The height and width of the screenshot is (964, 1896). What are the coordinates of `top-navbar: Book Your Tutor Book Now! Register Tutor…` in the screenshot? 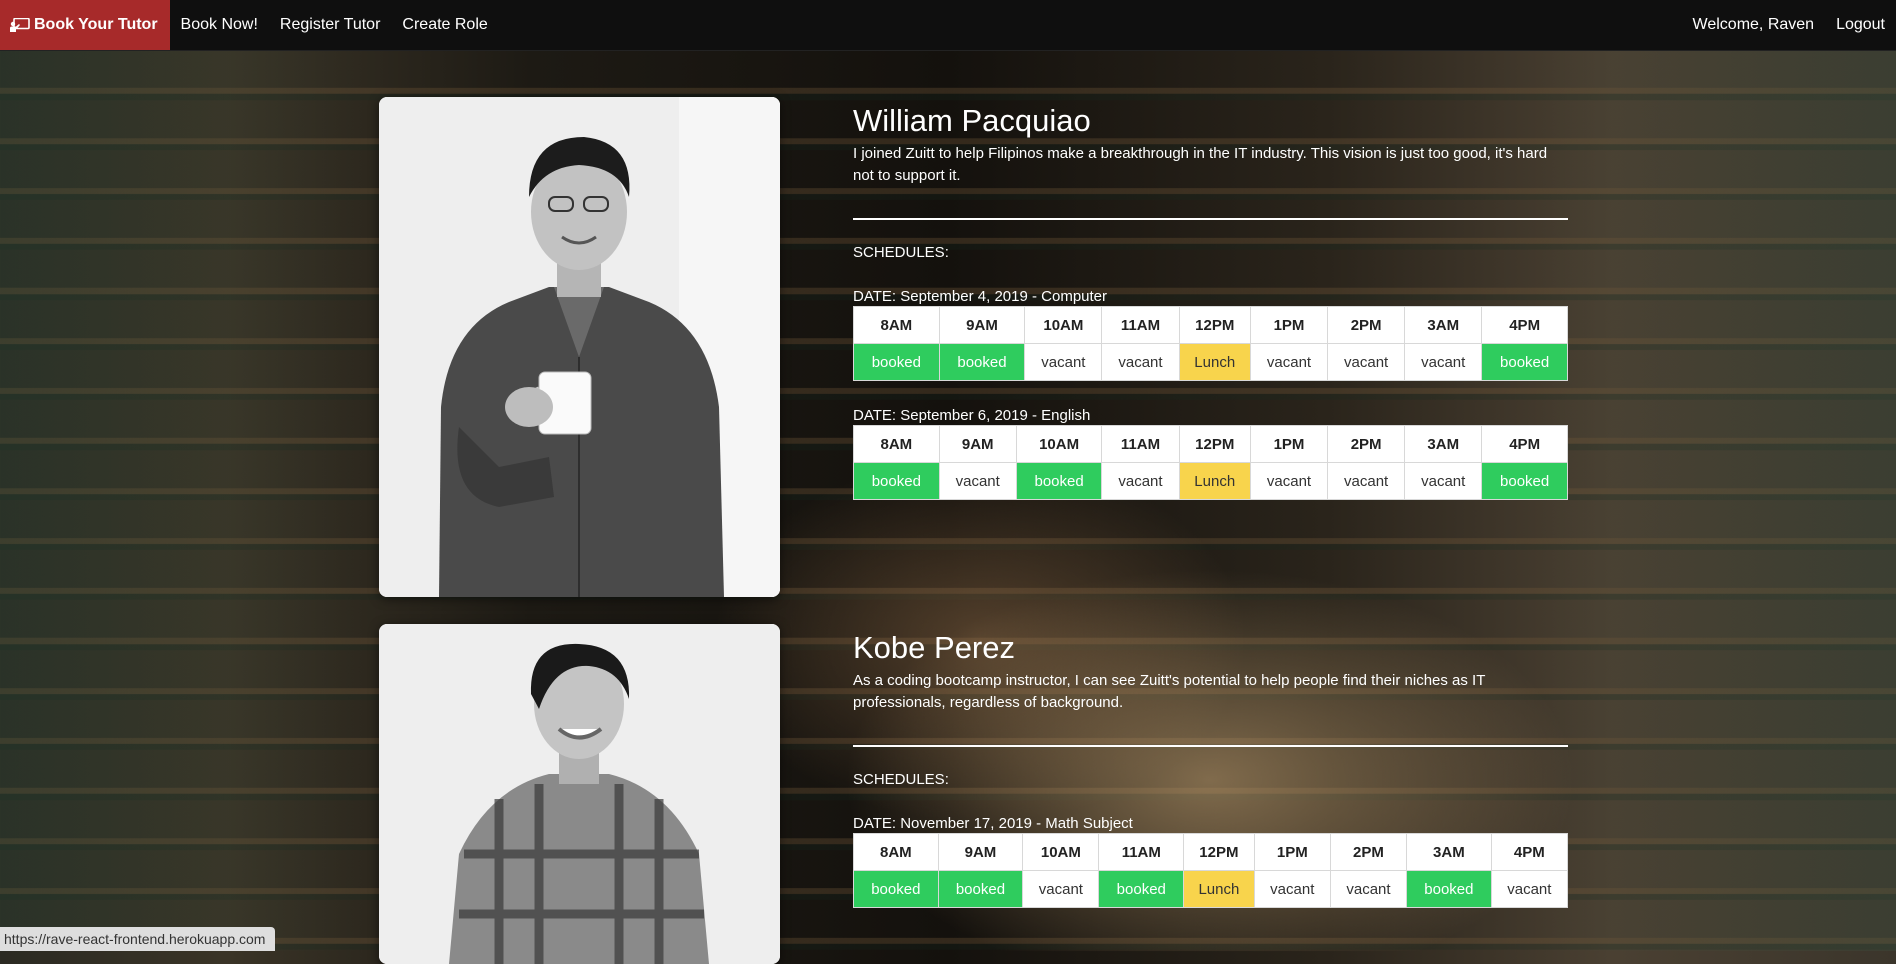 It's located at (948, 25).